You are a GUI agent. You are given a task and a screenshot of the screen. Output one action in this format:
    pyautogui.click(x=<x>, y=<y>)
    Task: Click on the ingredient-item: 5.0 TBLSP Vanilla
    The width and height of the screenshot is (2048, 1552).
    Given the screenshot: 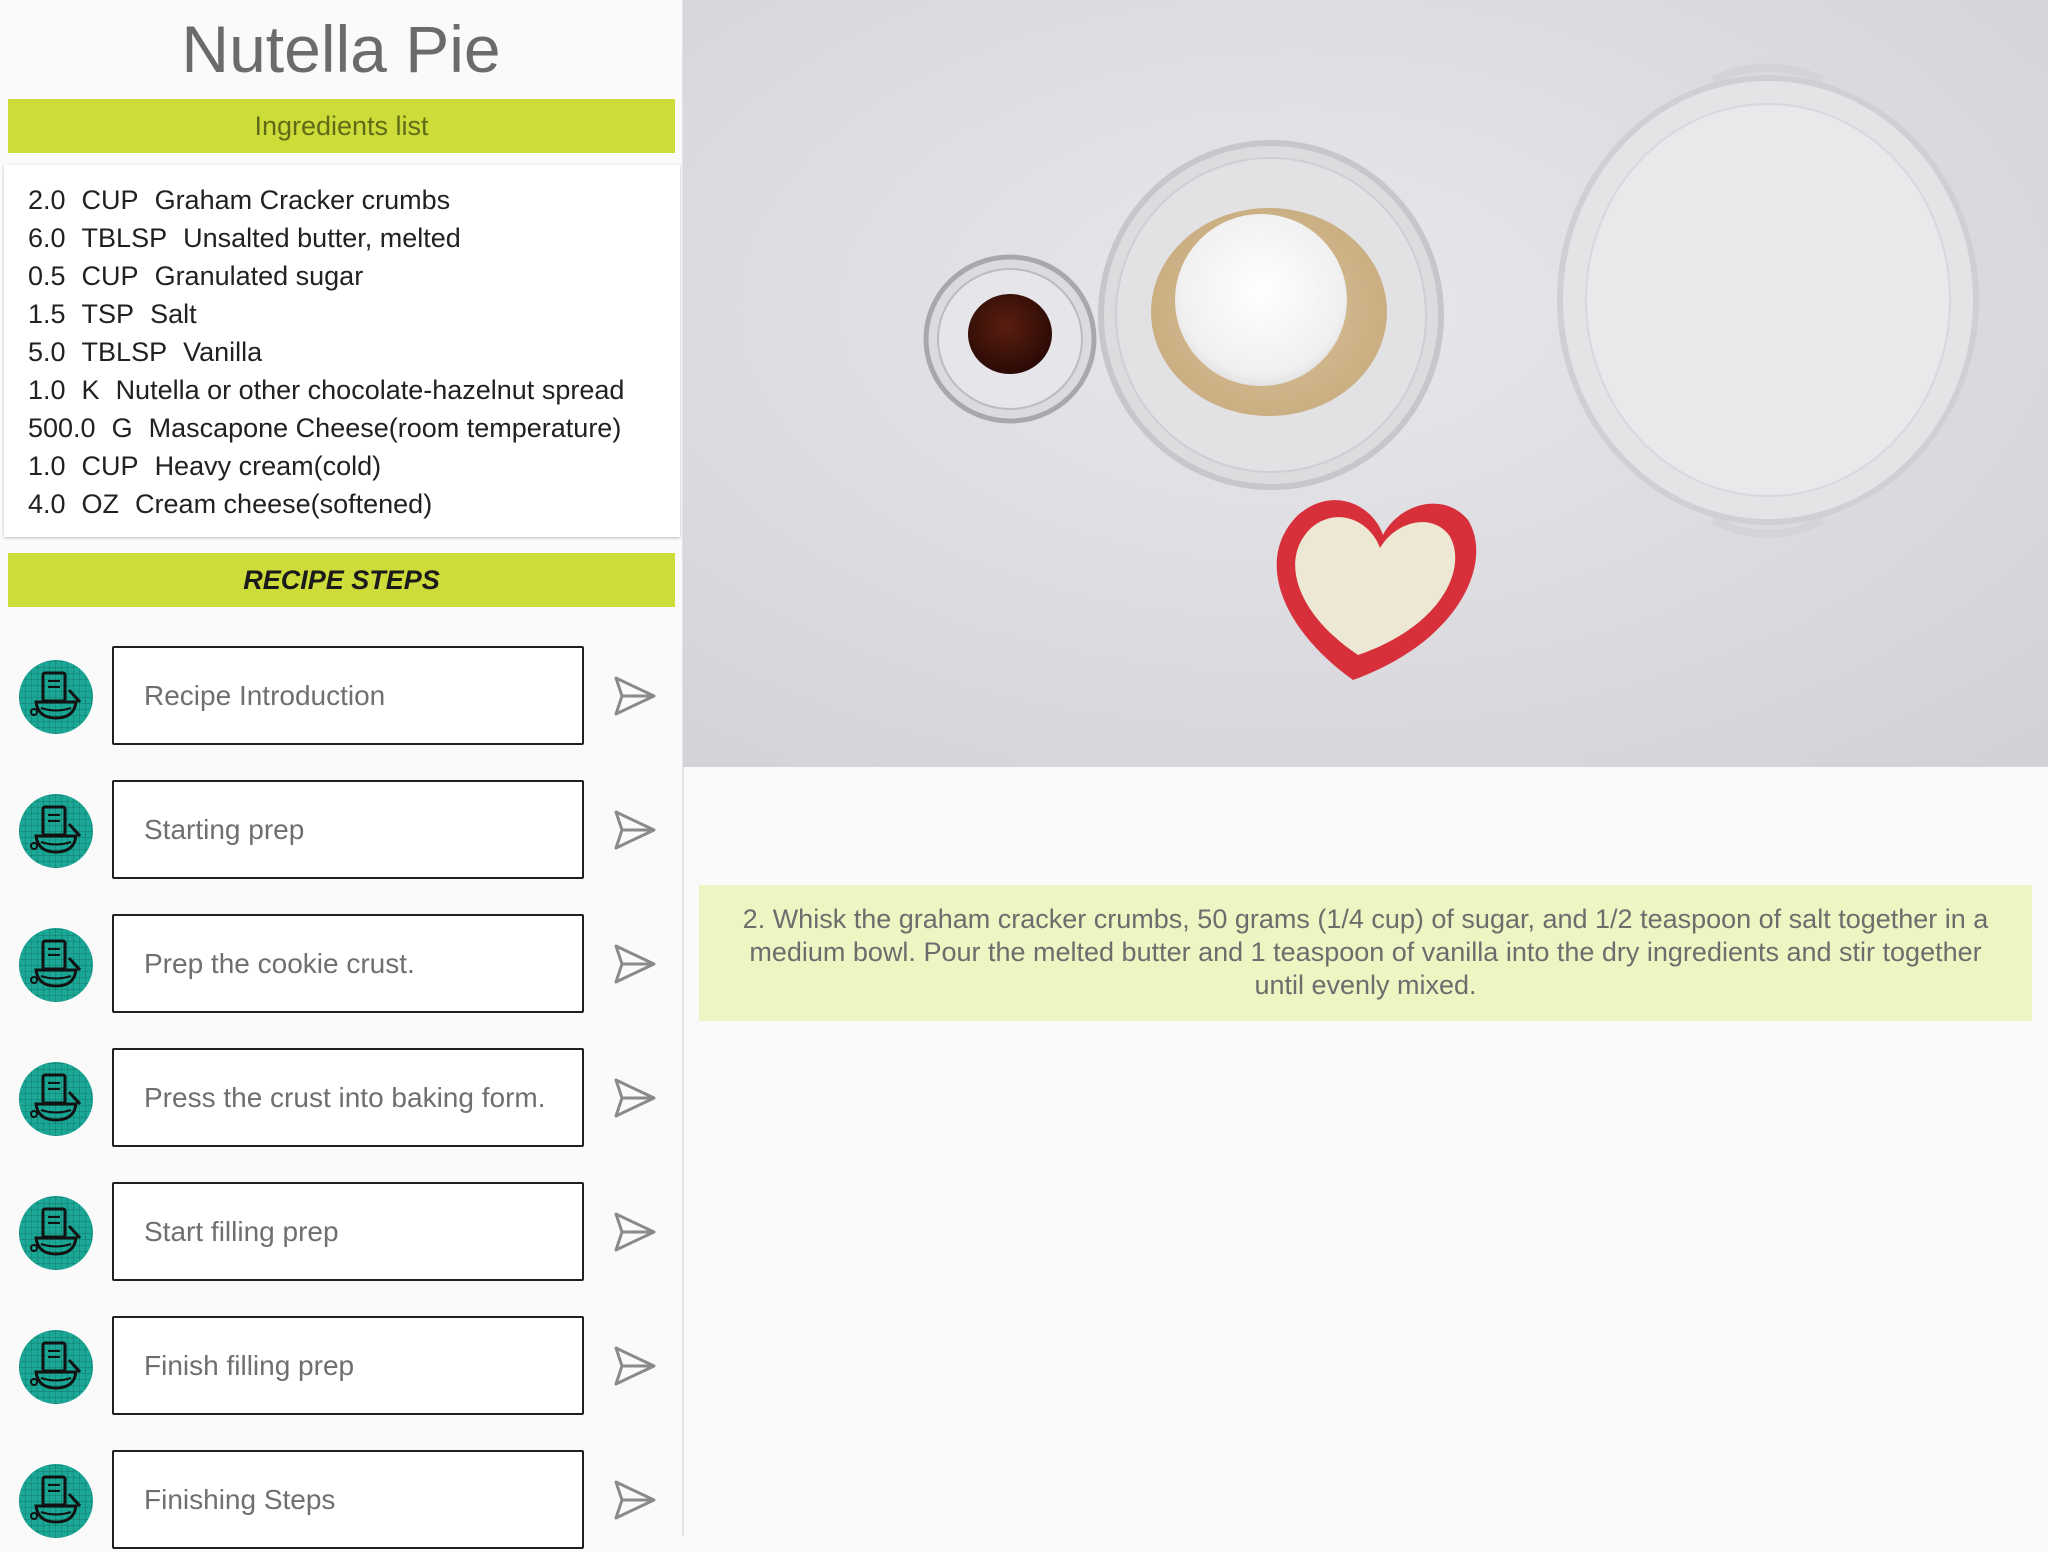 What is the action you would take?
    pyautogui.click(x=326, y=352)
    